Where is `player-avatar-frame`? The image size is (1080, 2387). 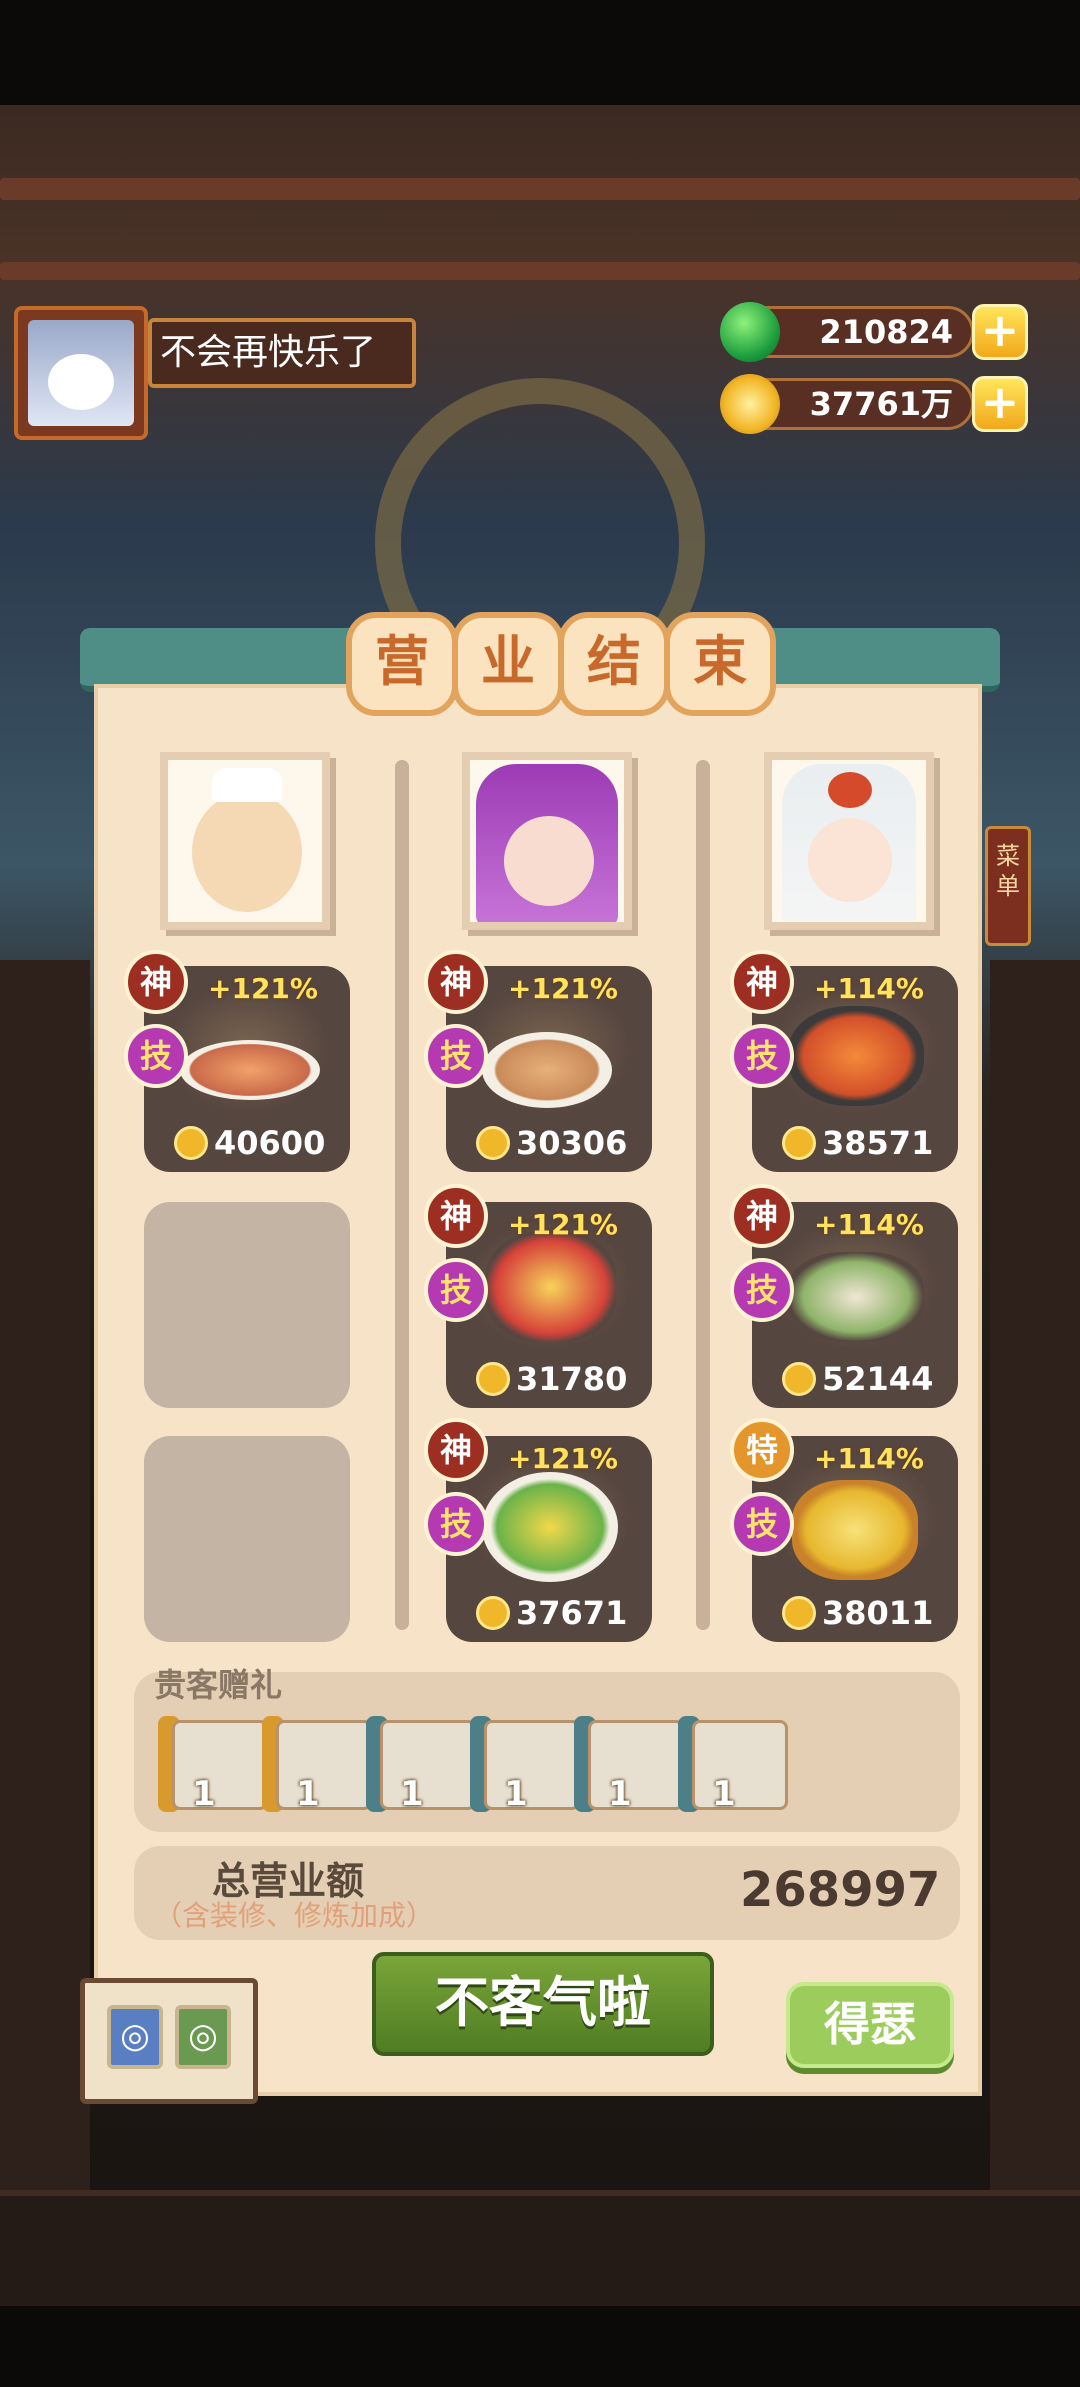
player-avatar-frame is located at coordinates (81, 373).